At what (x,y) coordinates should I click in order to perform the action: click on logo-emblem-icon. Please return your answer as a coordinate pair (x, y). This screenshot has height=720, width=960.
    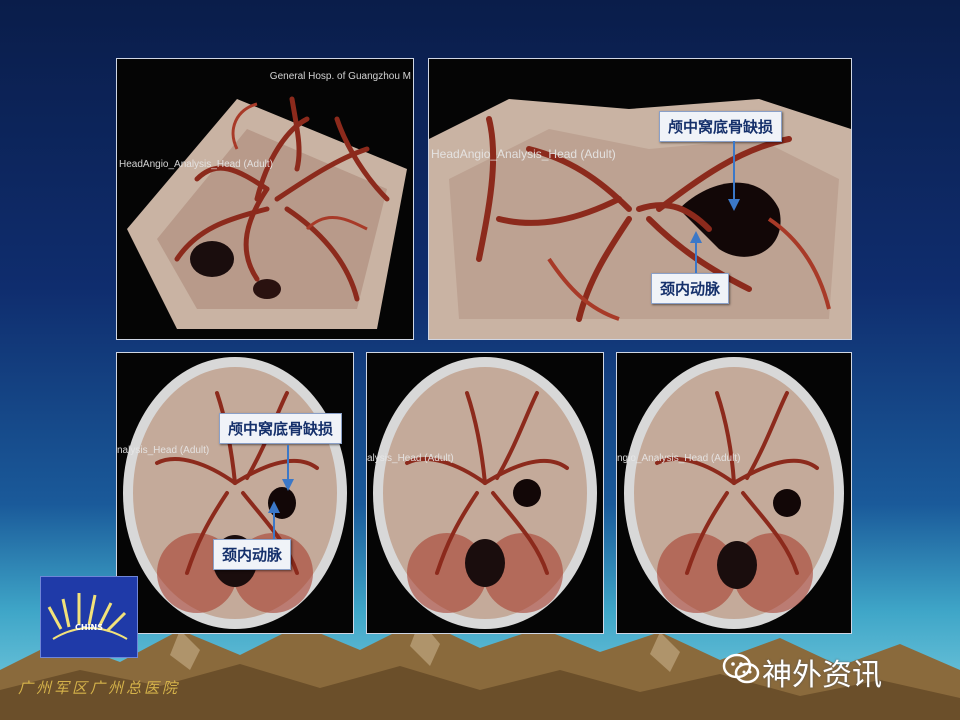
    Looking at the image, I should click on (87, 616).